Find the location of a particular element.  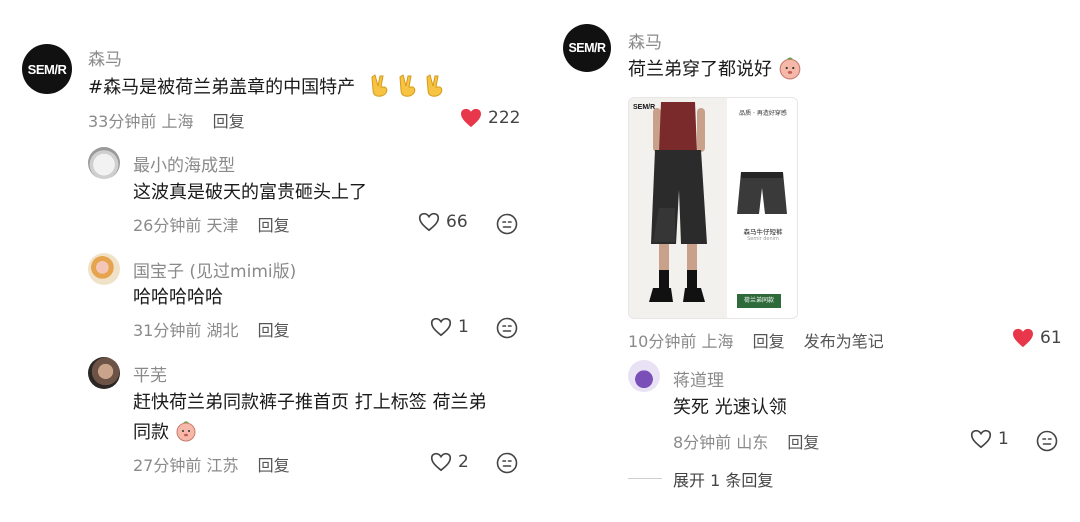

comment-meta: 33分钟前 上海 回复 is located at coordinates (166, 120).